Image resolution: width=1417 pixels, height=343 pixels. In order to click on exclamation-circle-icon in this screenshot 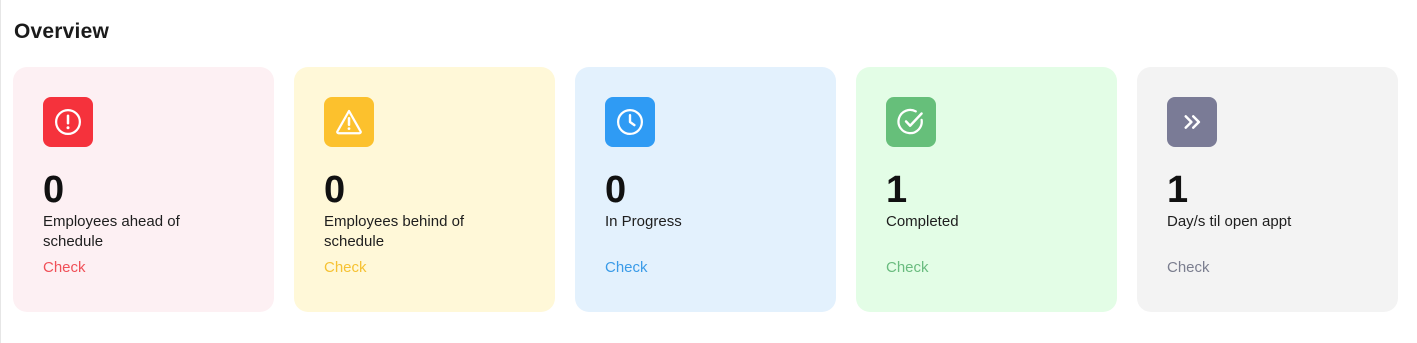, I will do `click(68, 122)`.